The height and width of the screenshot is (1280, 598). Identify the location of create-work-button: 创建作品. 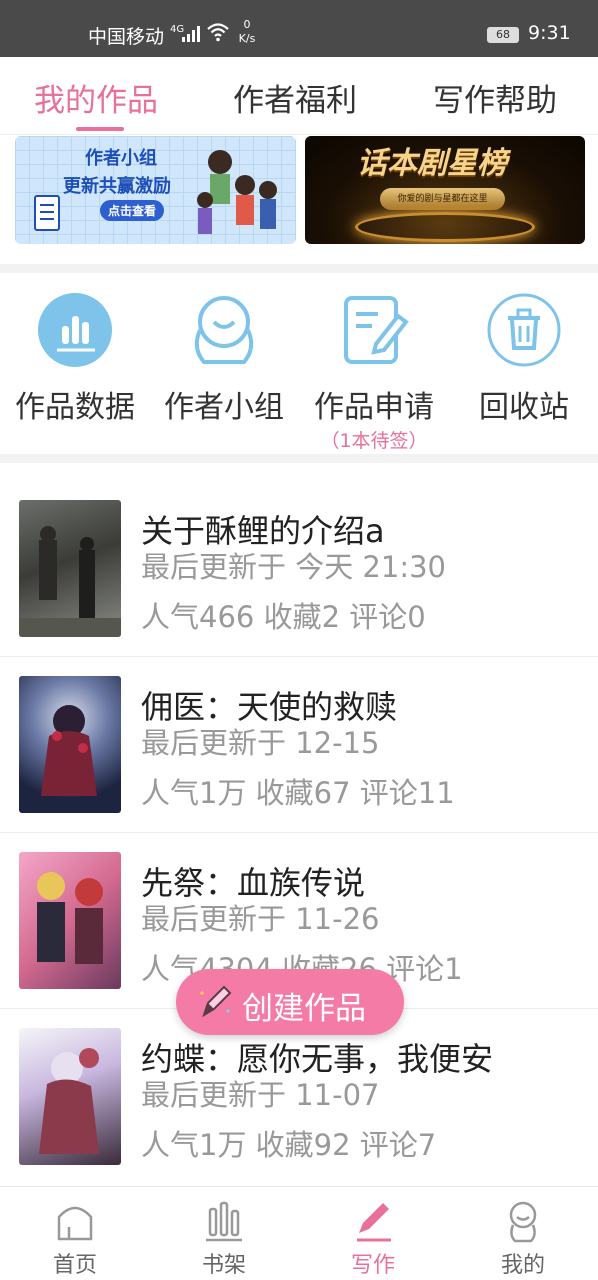
(290, 1002).